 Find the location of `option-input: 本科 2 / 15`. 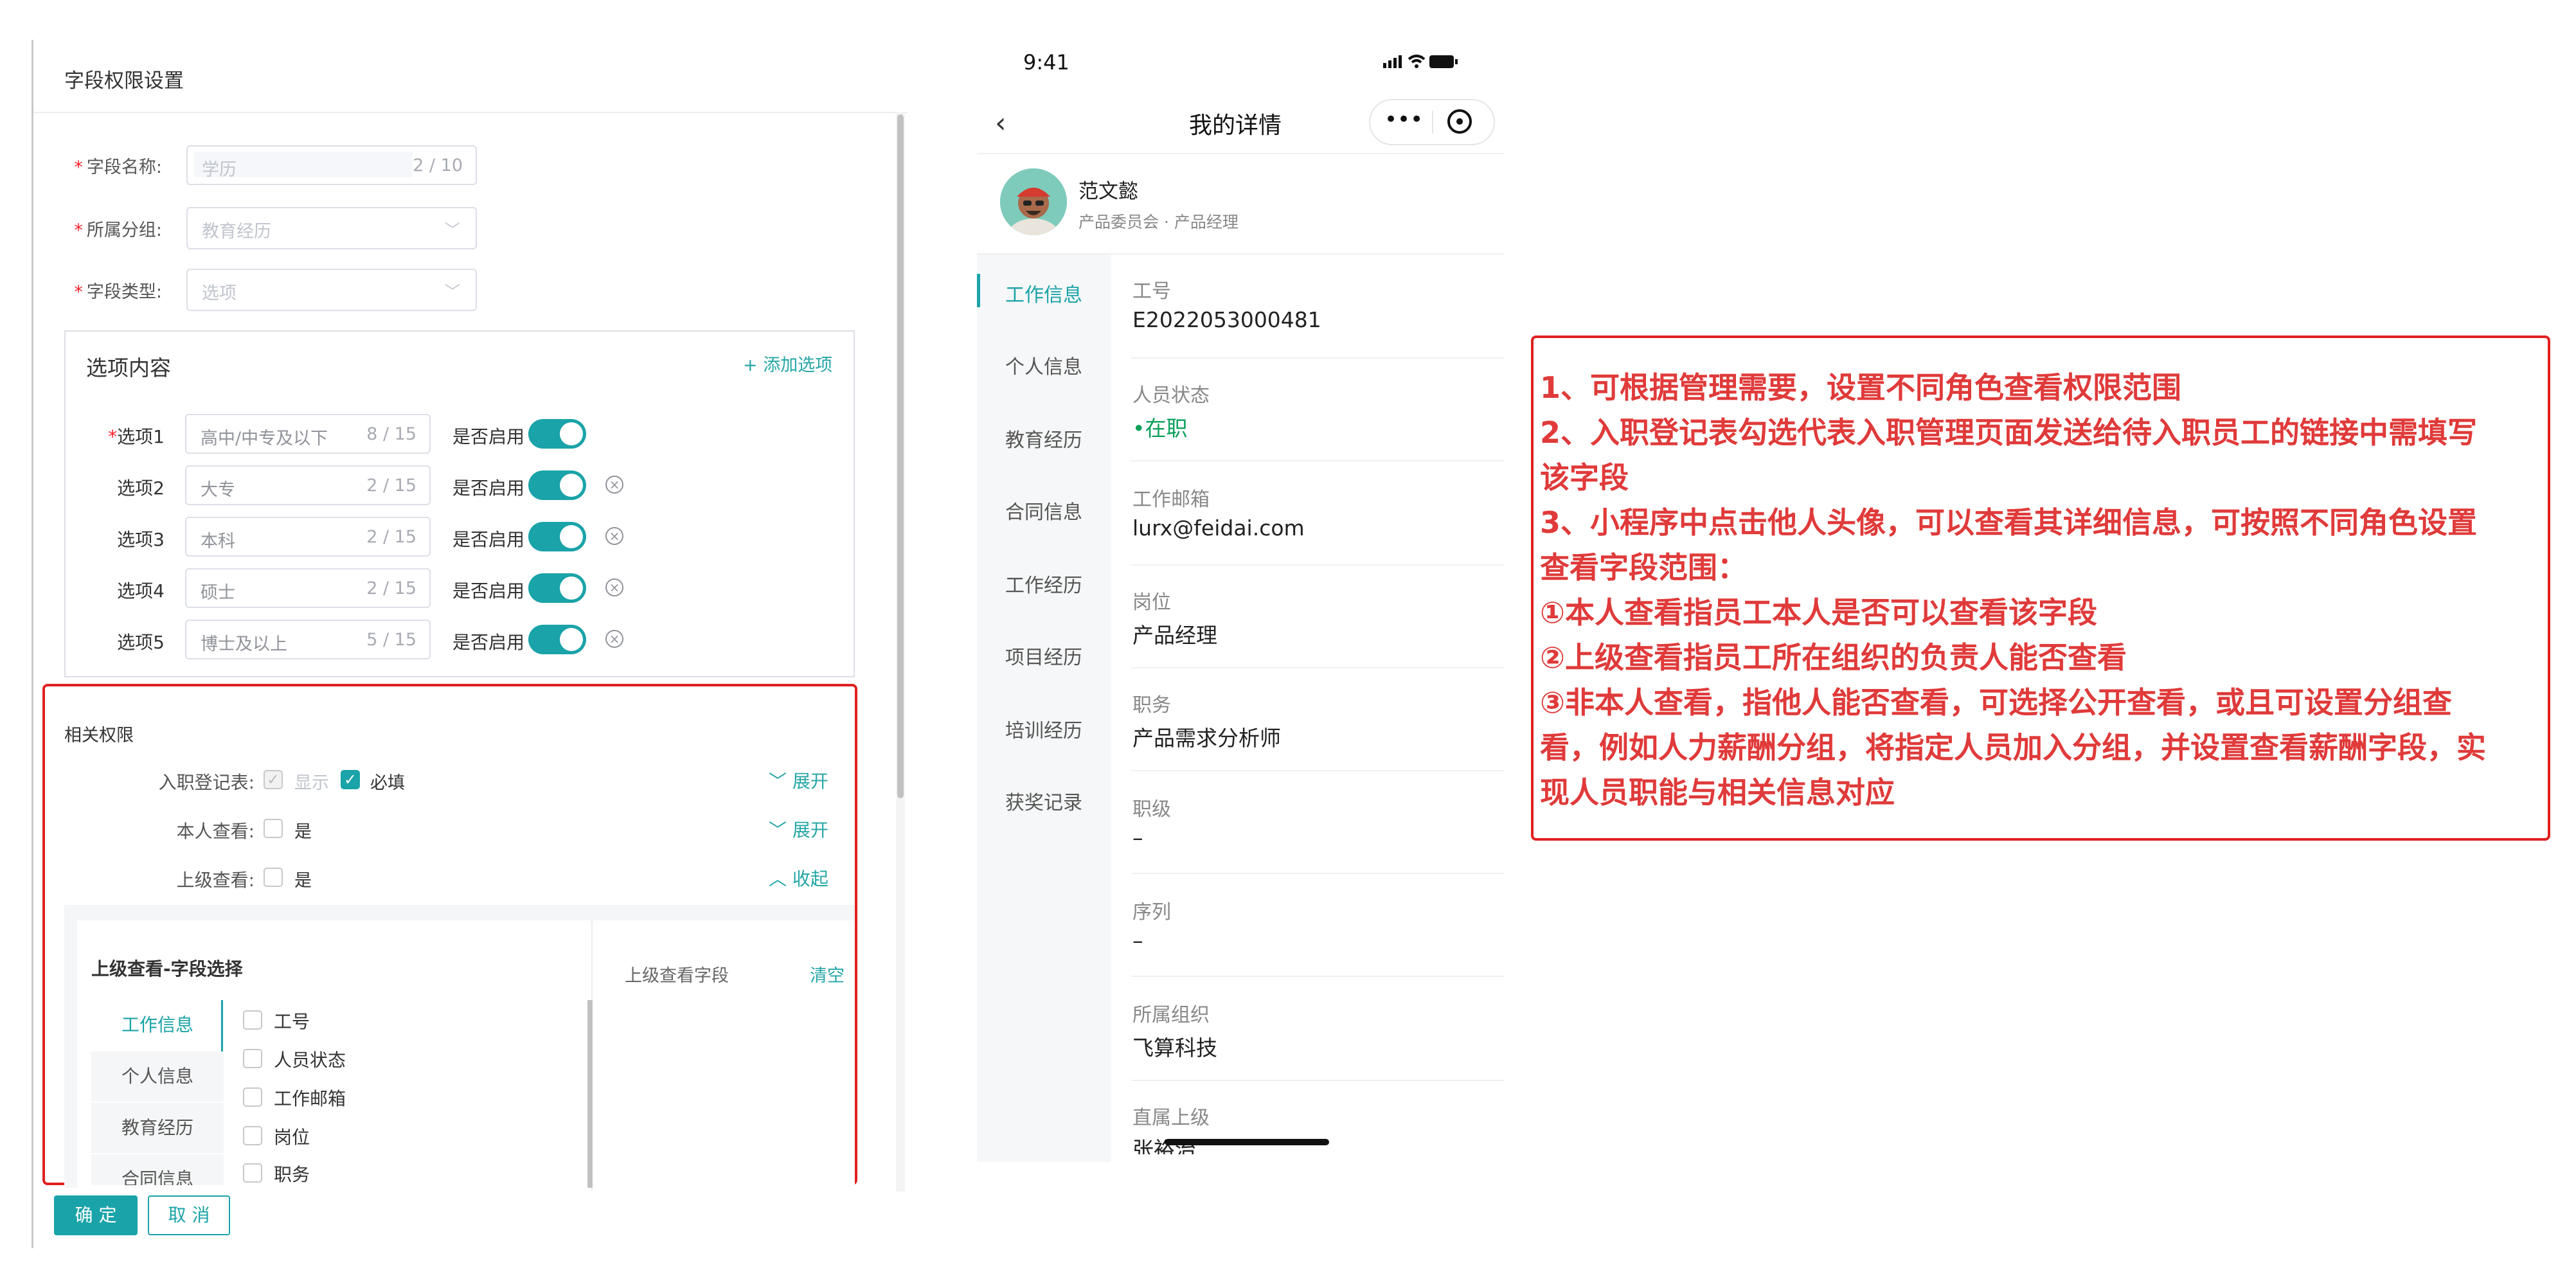

option-input: 本科 2 / 15 is located at coordinates (308, 537).